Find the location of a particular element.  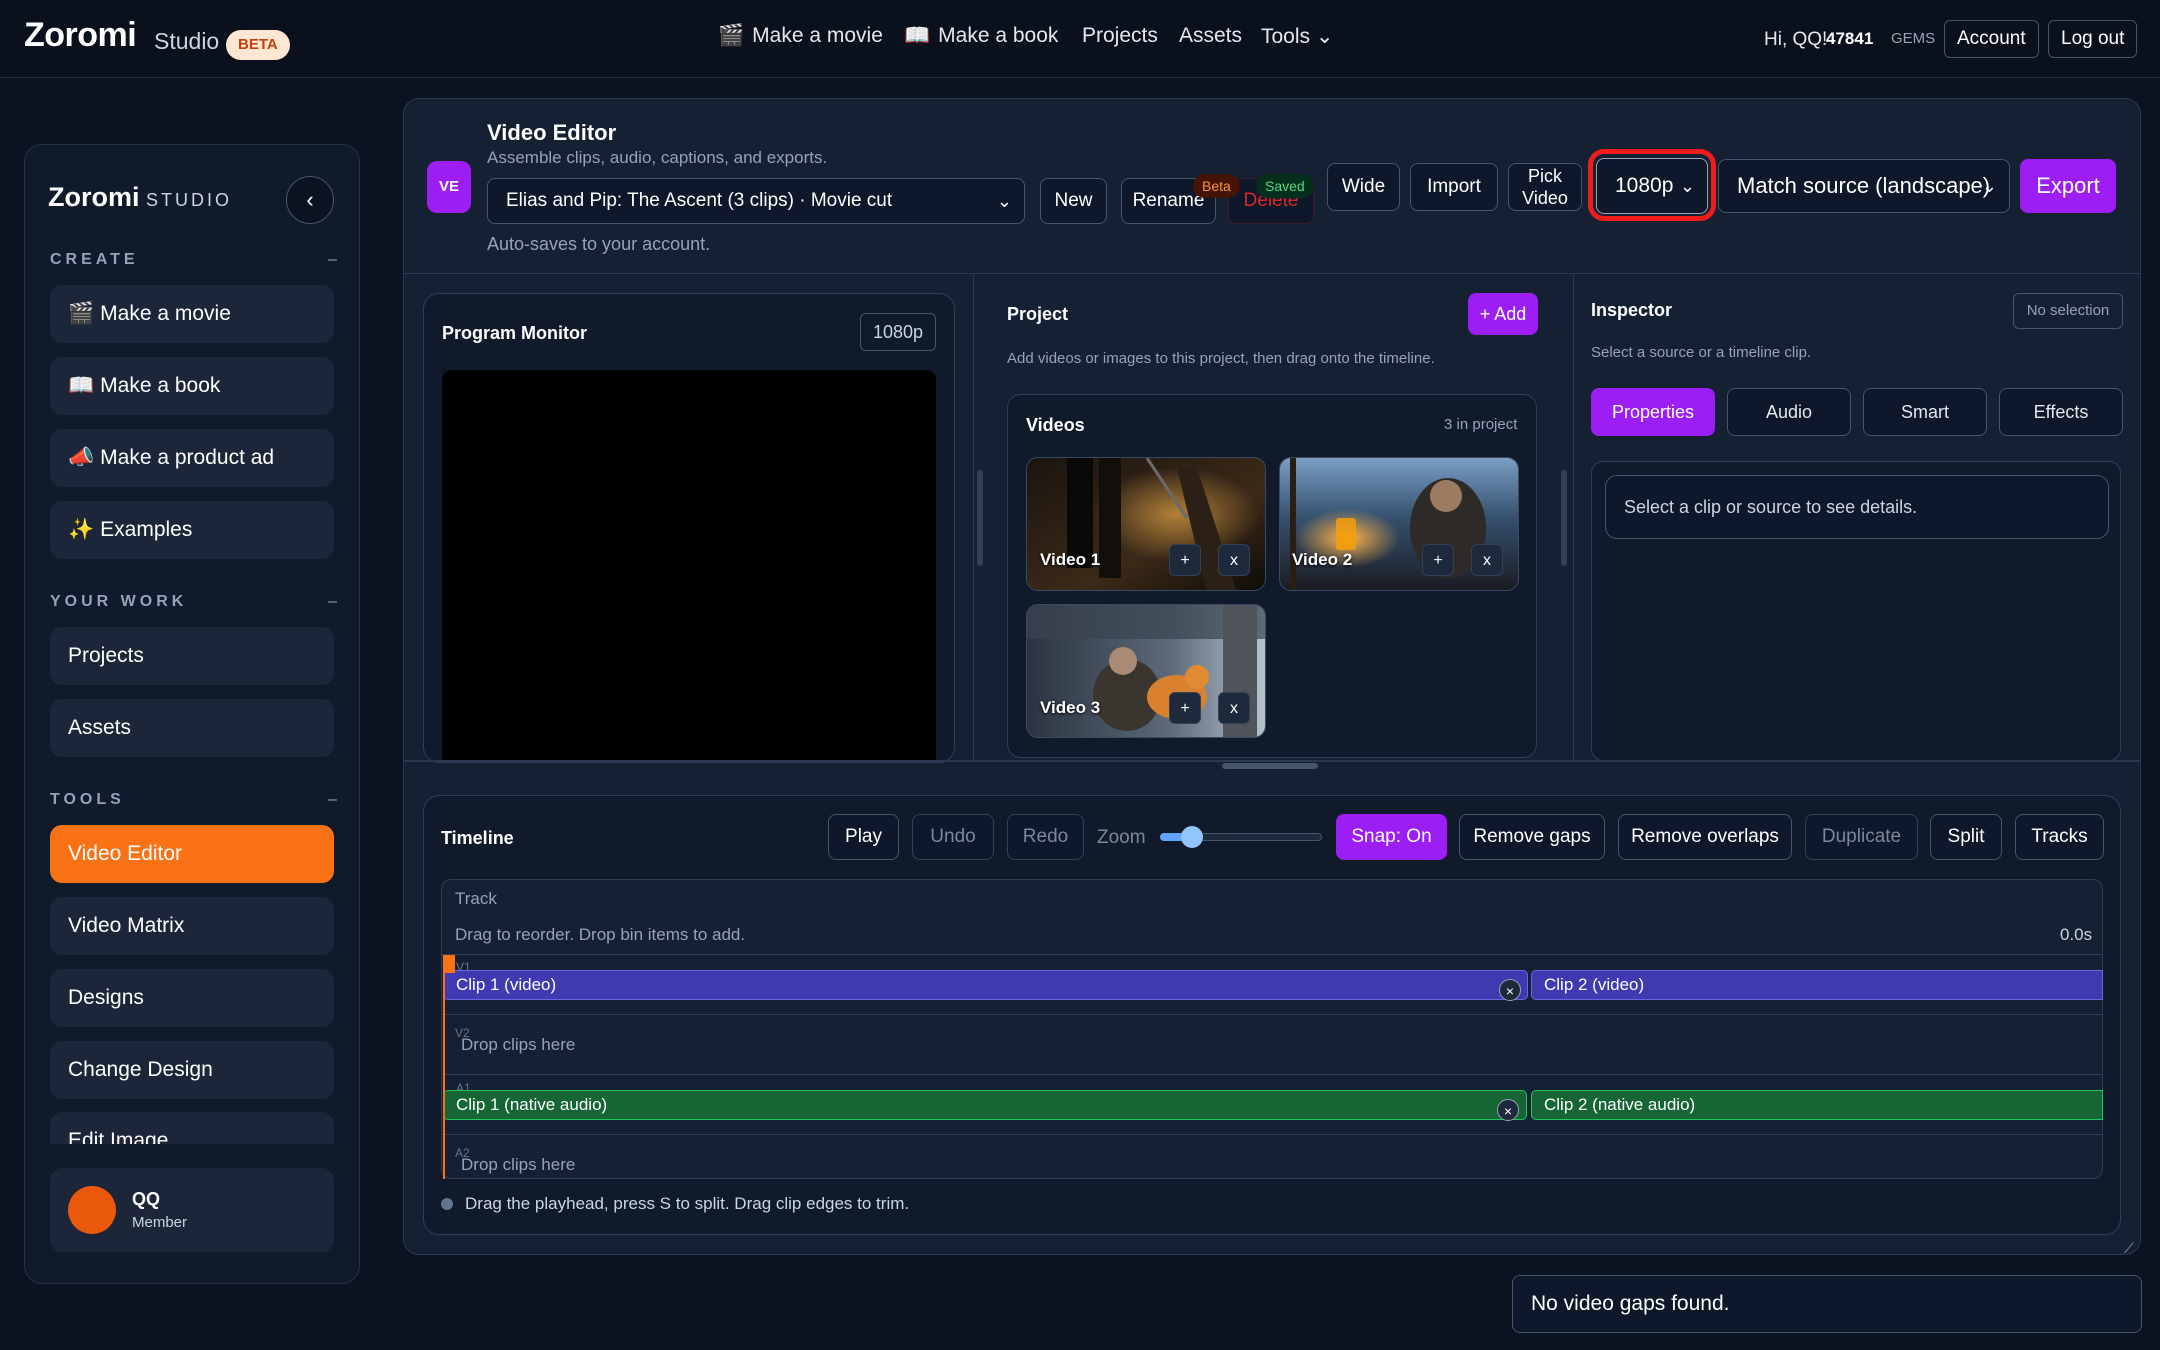

resolution-select: 1080p ⌄ is located at coordinates (1652, 186).